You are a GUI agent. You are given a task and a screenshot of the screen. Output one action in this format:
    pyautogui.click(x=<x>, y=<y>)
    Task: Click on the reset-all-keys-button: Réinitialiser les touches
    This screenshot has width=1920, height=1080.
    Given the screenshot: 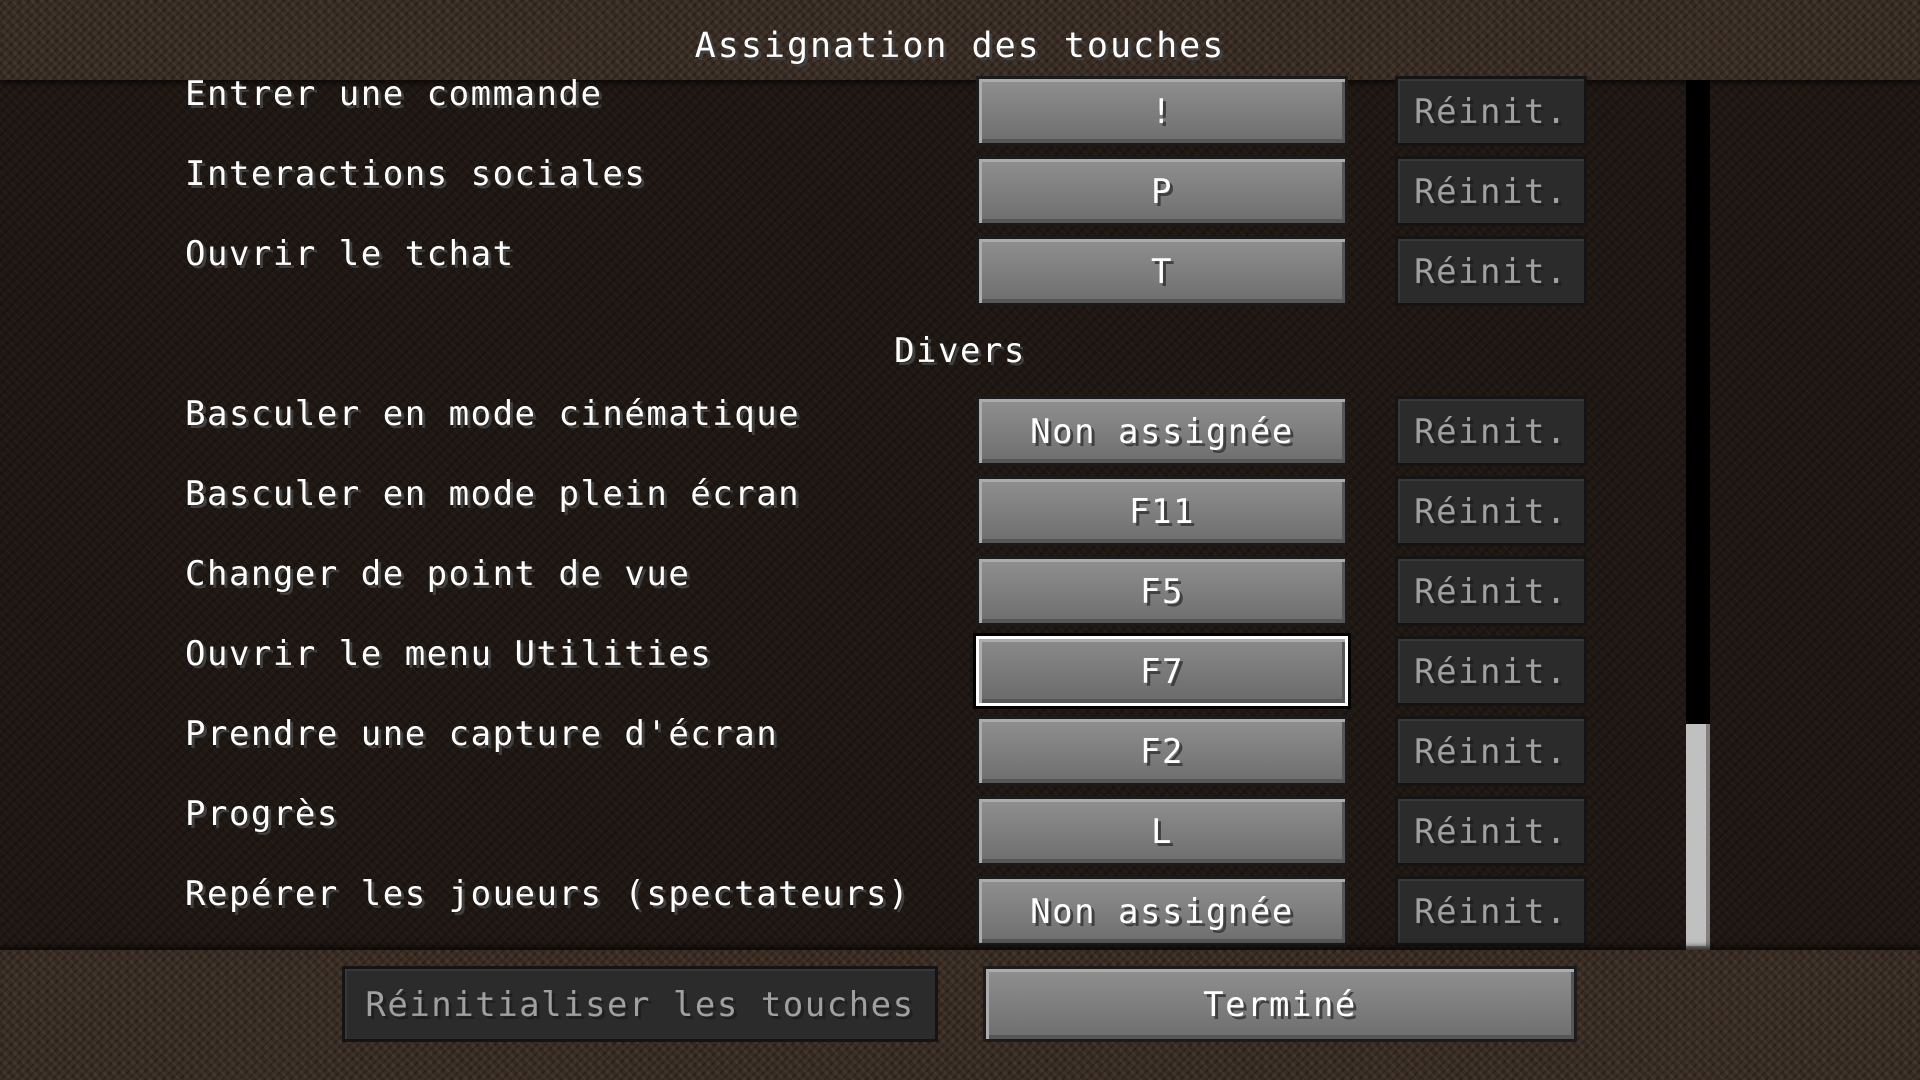 What is the action you would take?
    pyautogui.click(x=640, y=1004)
    